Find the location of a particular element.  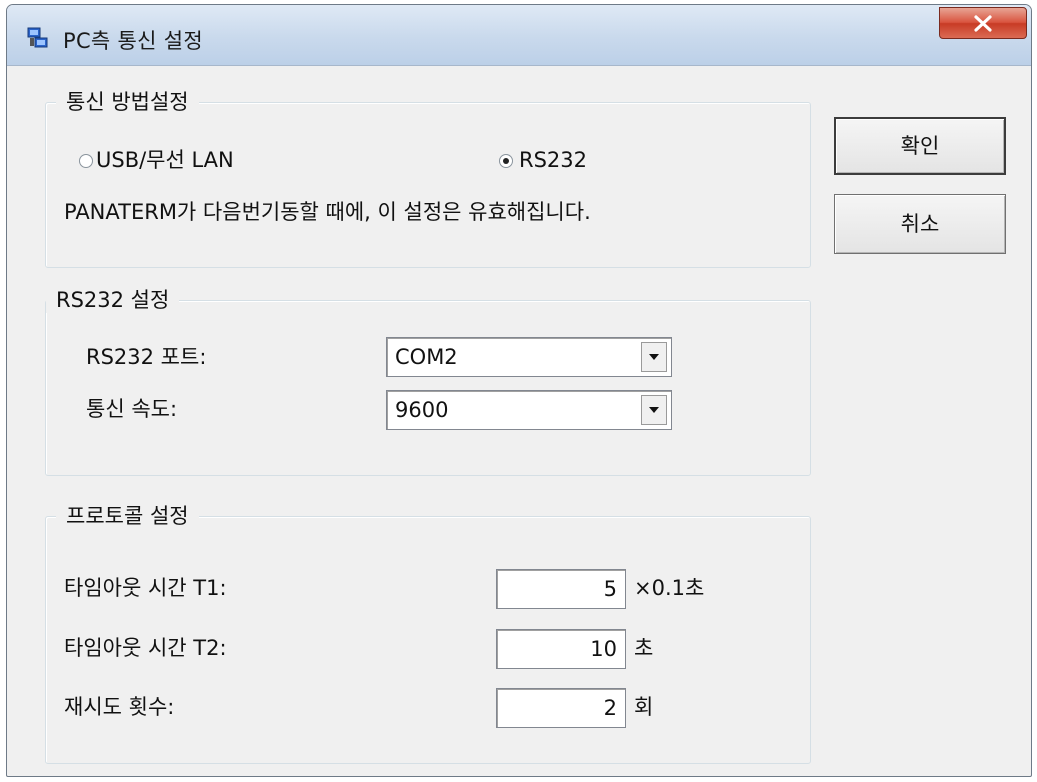

rs232-port-label: RS232 포트: is located at coordinates (146, 357).